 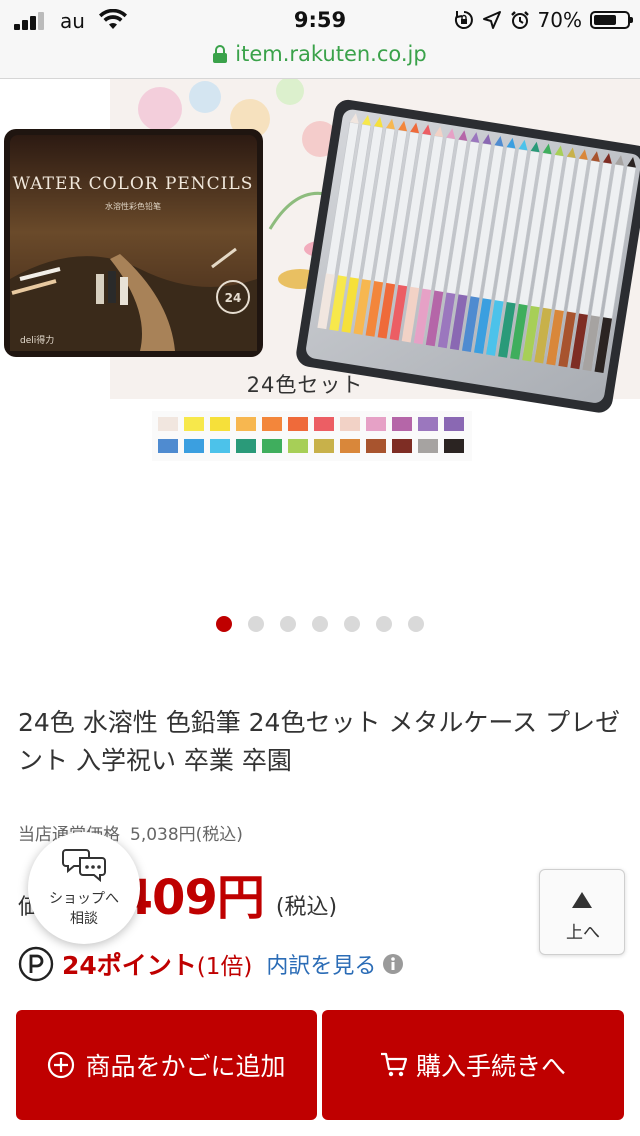 I want to click on gallery-pagination, so click(x=320, y=624).